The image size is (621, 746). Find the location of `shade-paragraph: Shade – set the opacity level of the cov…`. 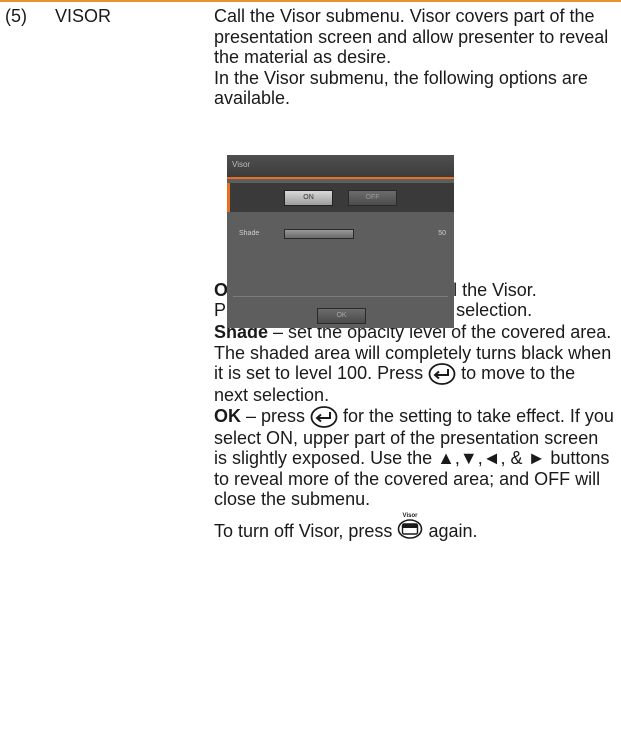

shade-paragraph: Shade – set the opacity level of the cov… is located at coordinates (414, 364).